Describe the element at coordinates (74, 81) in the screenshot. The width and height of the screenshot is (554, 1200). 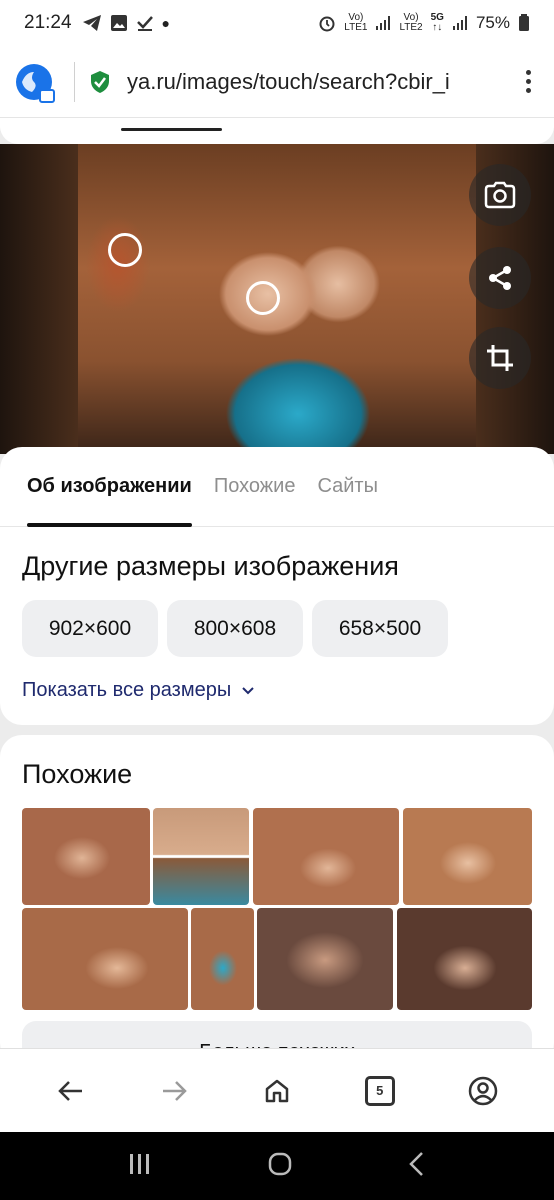
I see `divider` at that location.